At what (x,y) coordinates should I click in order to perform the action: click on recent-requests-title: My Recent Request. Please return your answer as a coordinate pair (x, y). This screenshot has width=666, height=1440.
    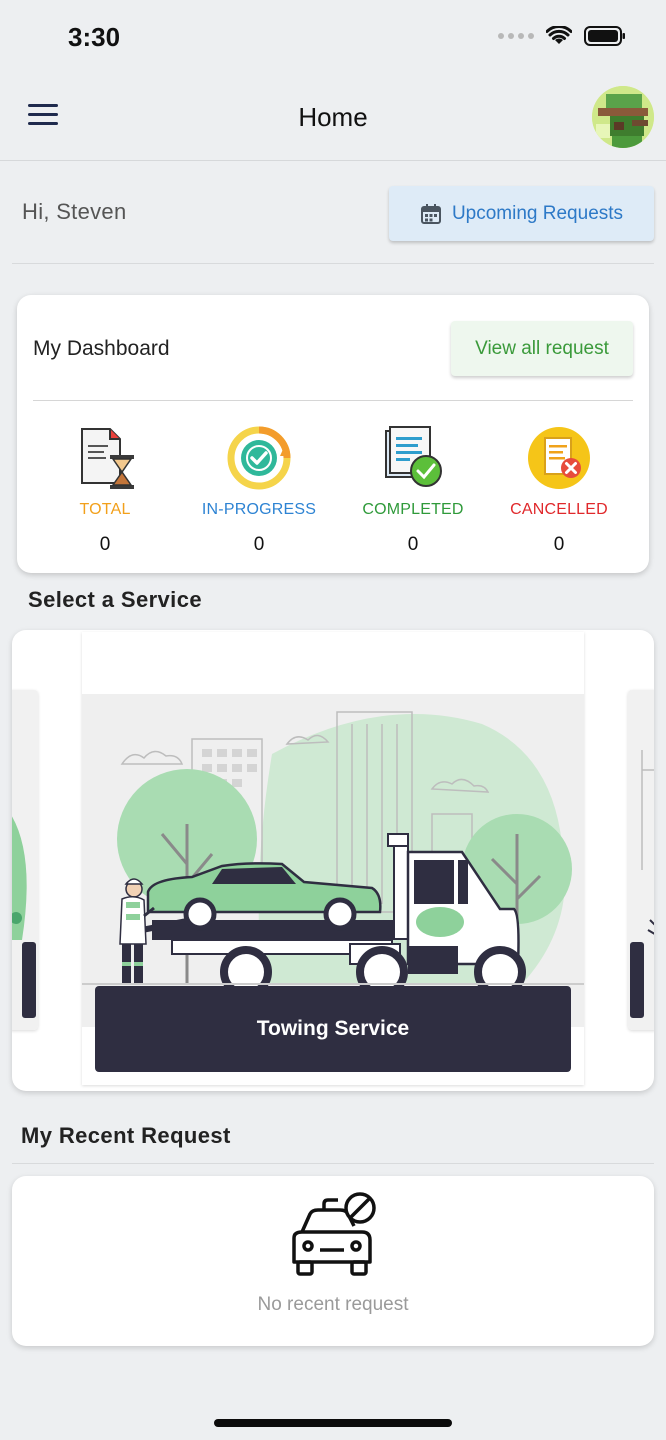
    Looking at the image, I should click on (126, 1135).